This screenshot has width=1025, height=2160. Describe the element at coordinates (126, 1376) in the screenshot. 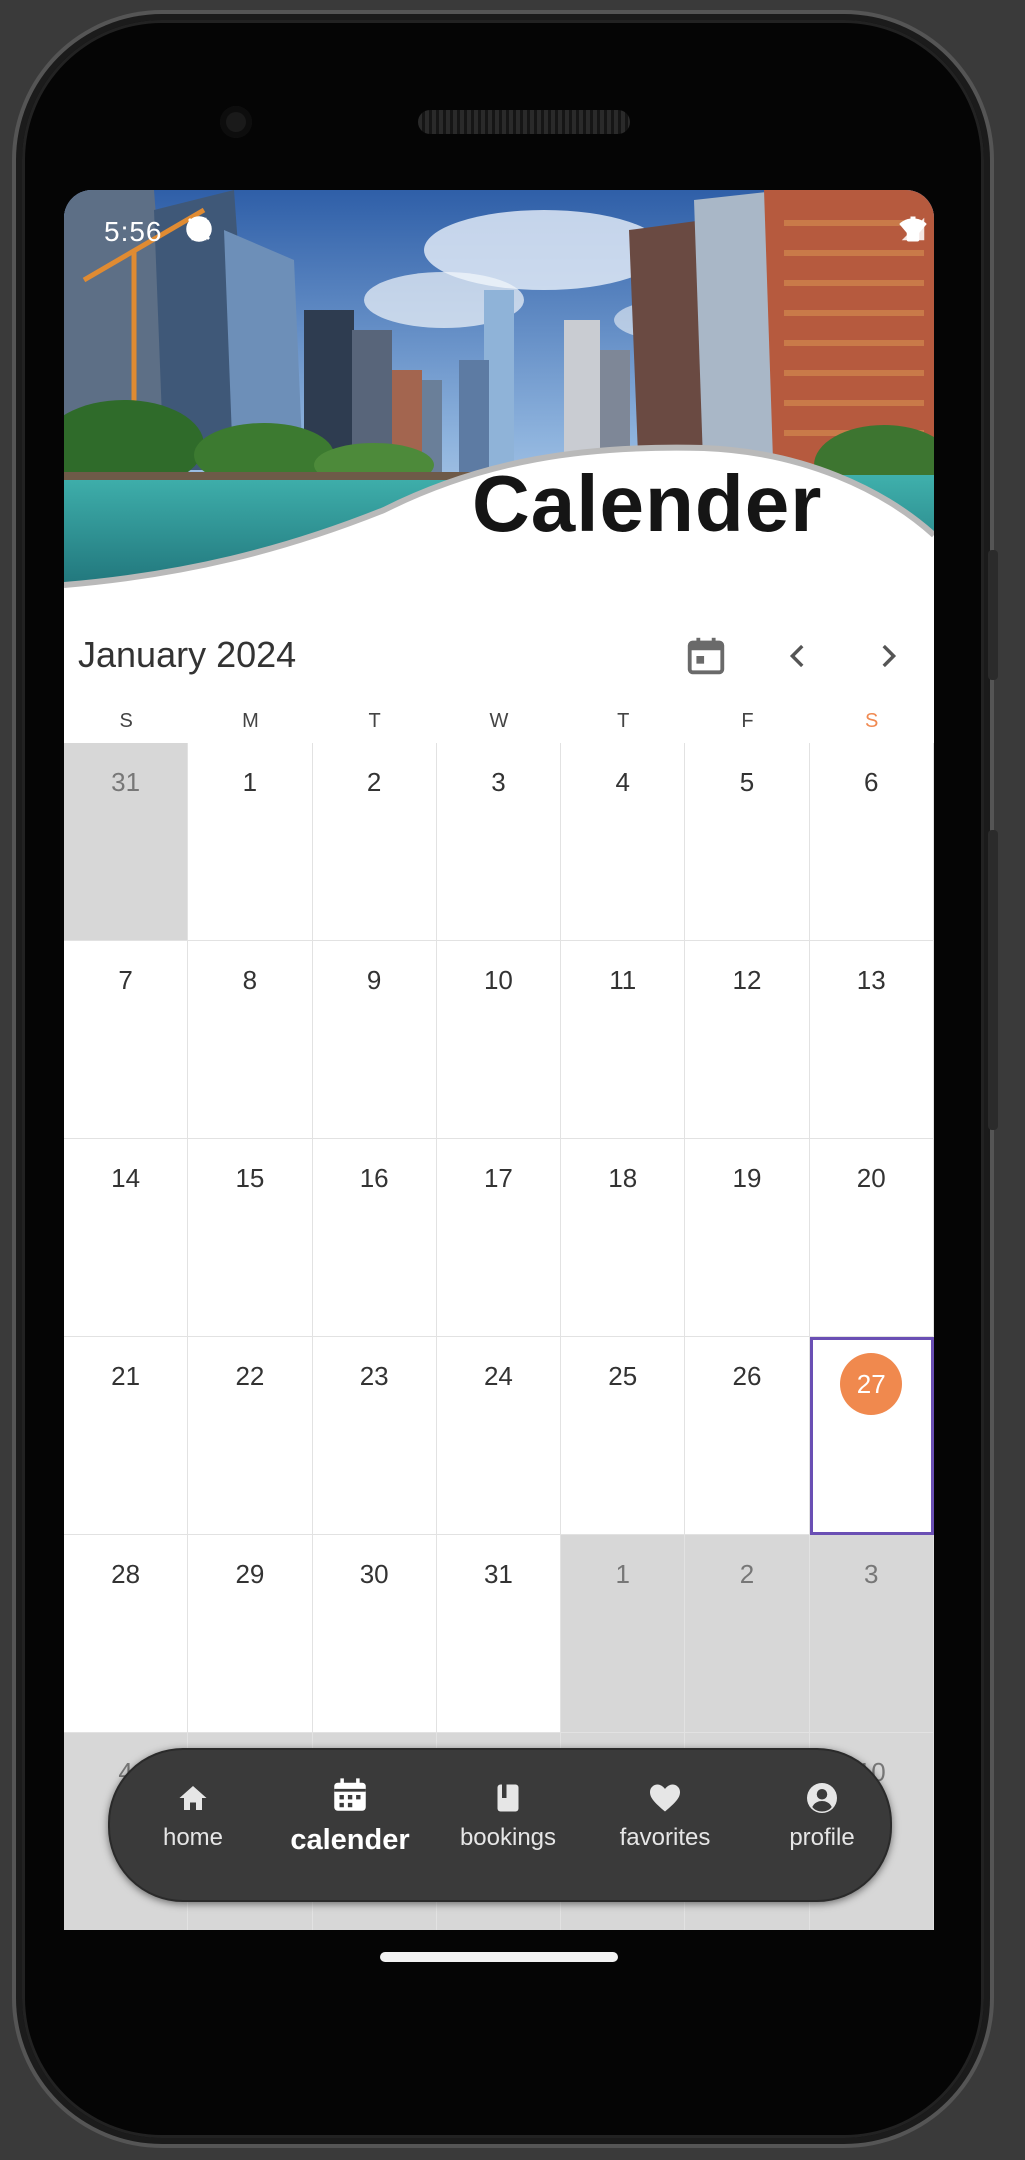

I see `day-number: 21` at that location.